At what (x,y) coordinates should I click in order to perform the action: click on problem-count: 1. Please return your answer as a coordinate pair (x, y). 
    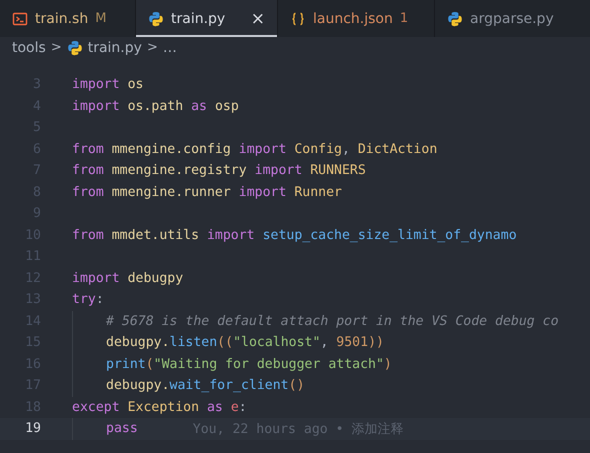
    Looking at the image, I should click on (404, 18).